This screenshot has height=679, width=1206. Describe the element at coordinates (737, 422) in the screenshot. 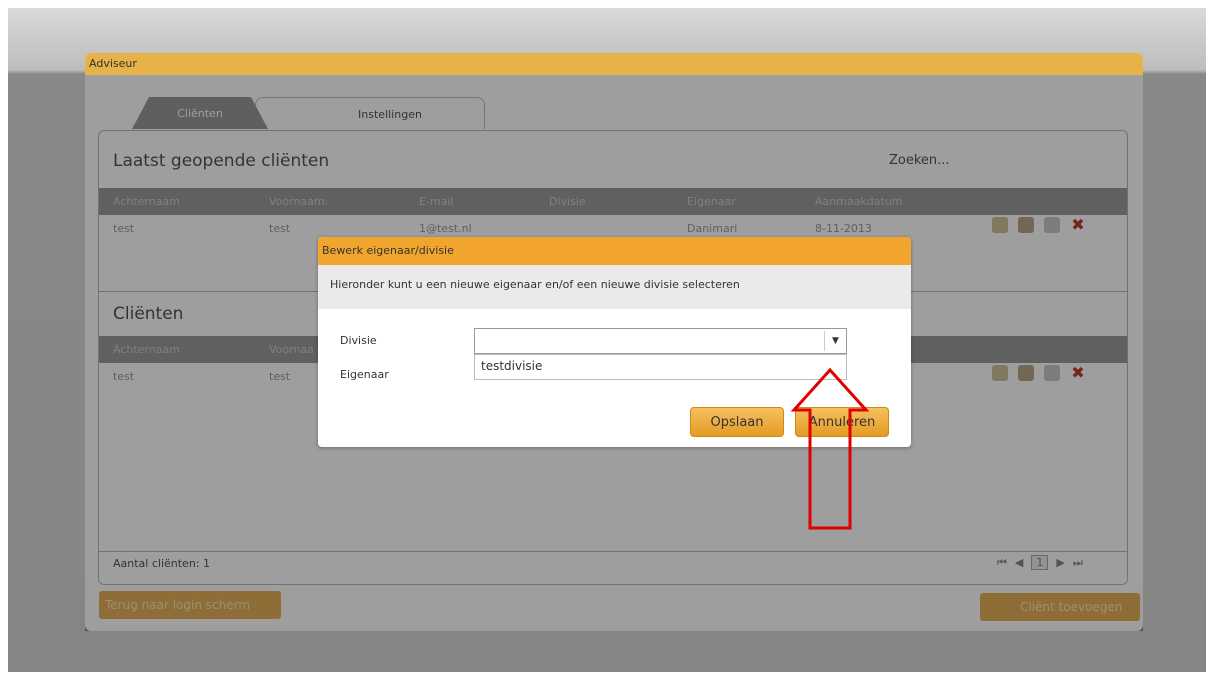

I see `save-button: Opslaan` at that location.